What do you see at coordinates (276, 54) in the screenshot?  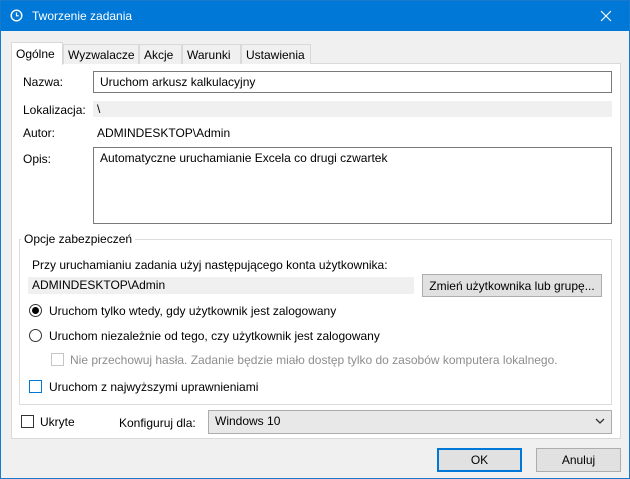 I see `tab-settings: Ustawienia` at bounding box center [276, 54].